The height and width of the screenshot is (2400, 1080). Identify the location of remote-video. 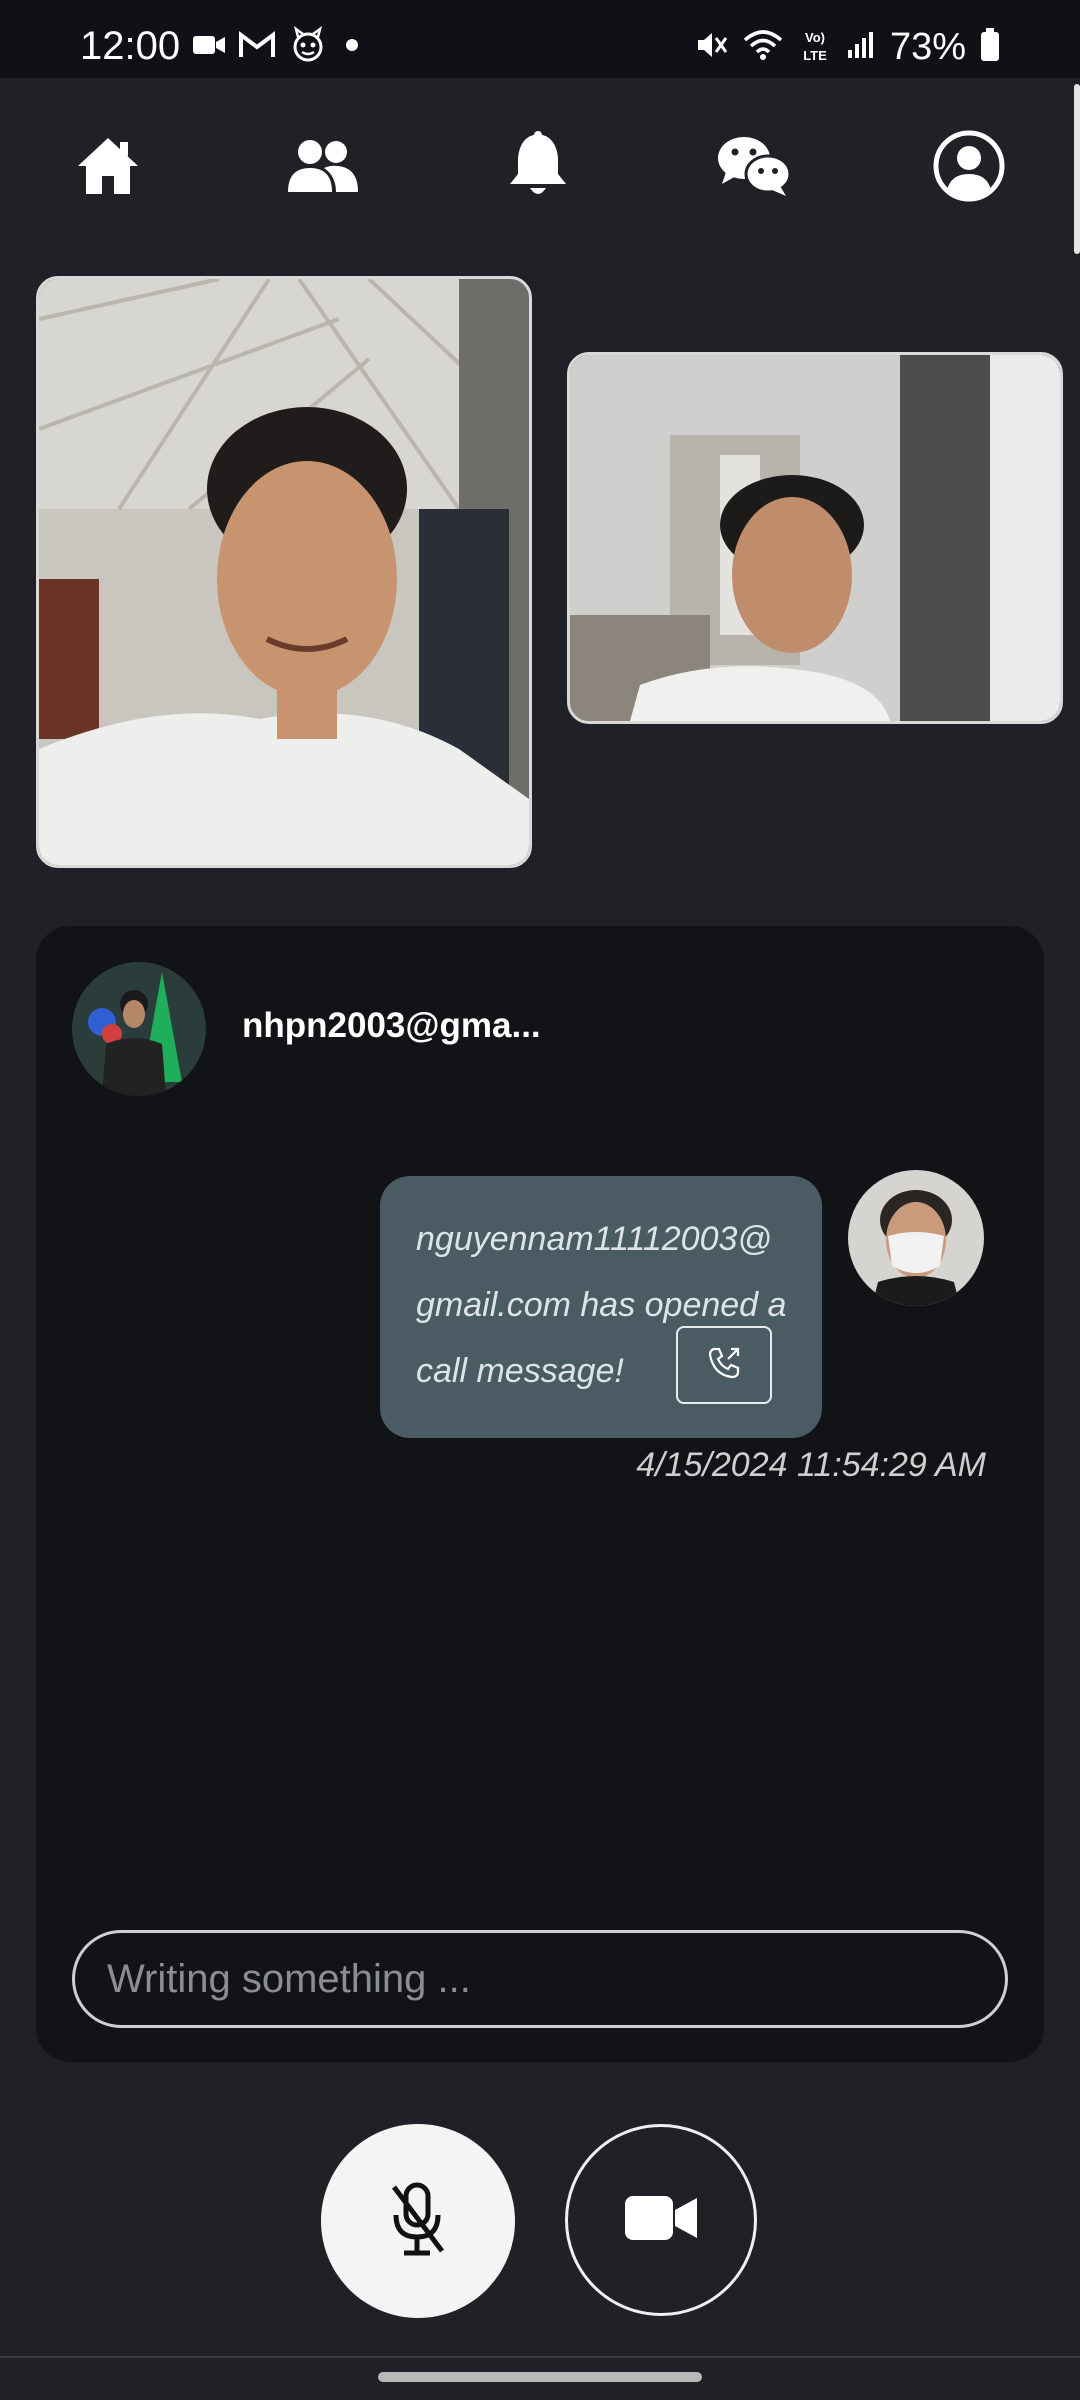
(815, 538).